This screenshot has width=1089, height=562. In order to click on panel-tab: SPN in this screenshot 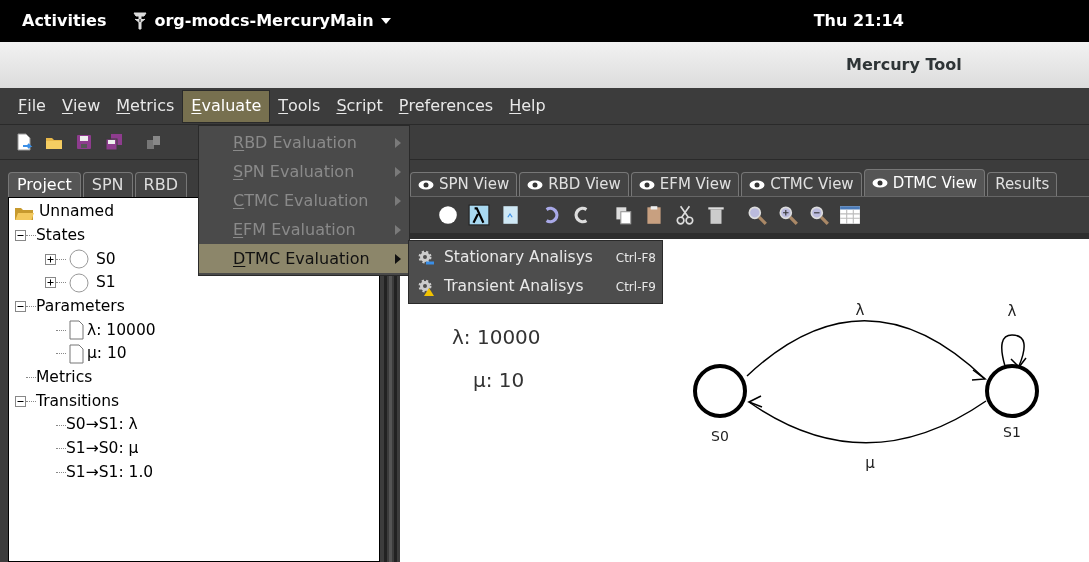, I will do `click(107, 184)`.